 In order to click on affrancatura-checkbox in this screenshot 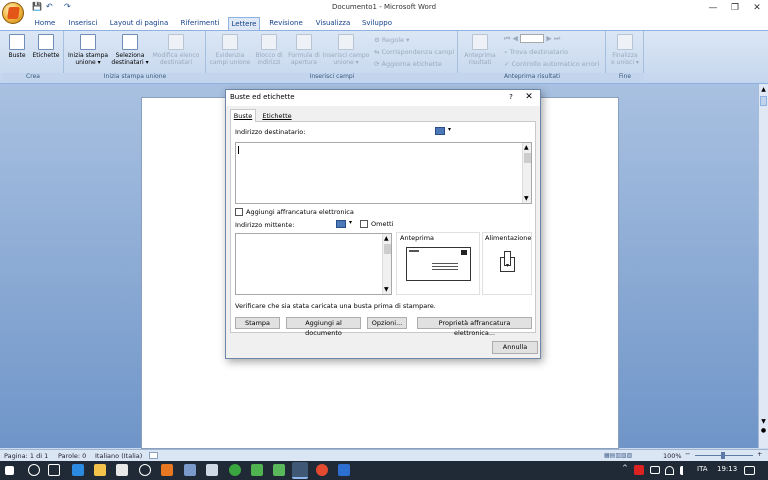, I will do `click(239, 212)`.